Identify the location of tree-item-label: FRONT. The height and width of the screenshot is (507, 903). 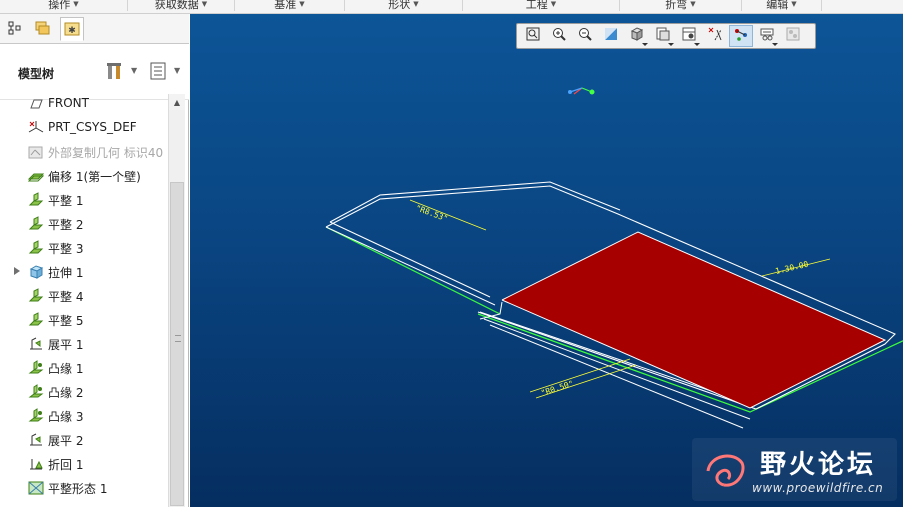
(68, 103).